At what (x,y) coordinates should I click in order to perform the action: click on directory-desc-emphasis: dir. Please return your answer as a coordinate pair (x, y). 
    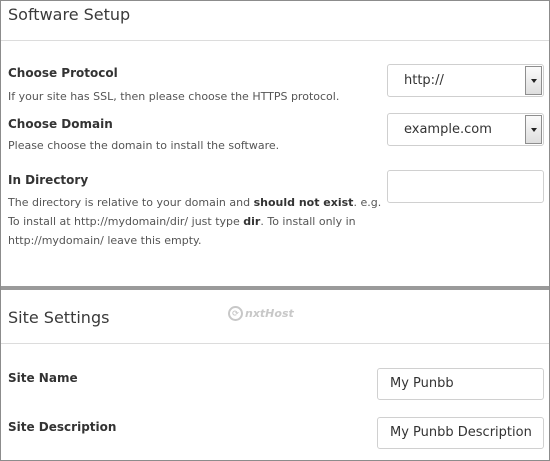
    Looking at the image, I should click on (252, 221).